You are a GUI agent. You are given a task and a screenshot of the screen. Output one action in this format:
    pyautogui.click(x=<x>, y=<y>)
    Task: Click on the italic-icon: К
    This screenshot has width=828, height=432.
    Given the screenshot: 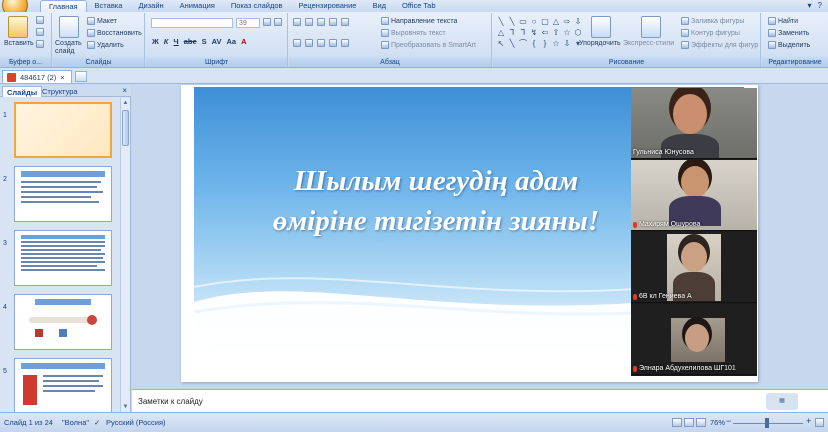 What is the action you would take?
    pyautogui.click(x=166, y=41)
    